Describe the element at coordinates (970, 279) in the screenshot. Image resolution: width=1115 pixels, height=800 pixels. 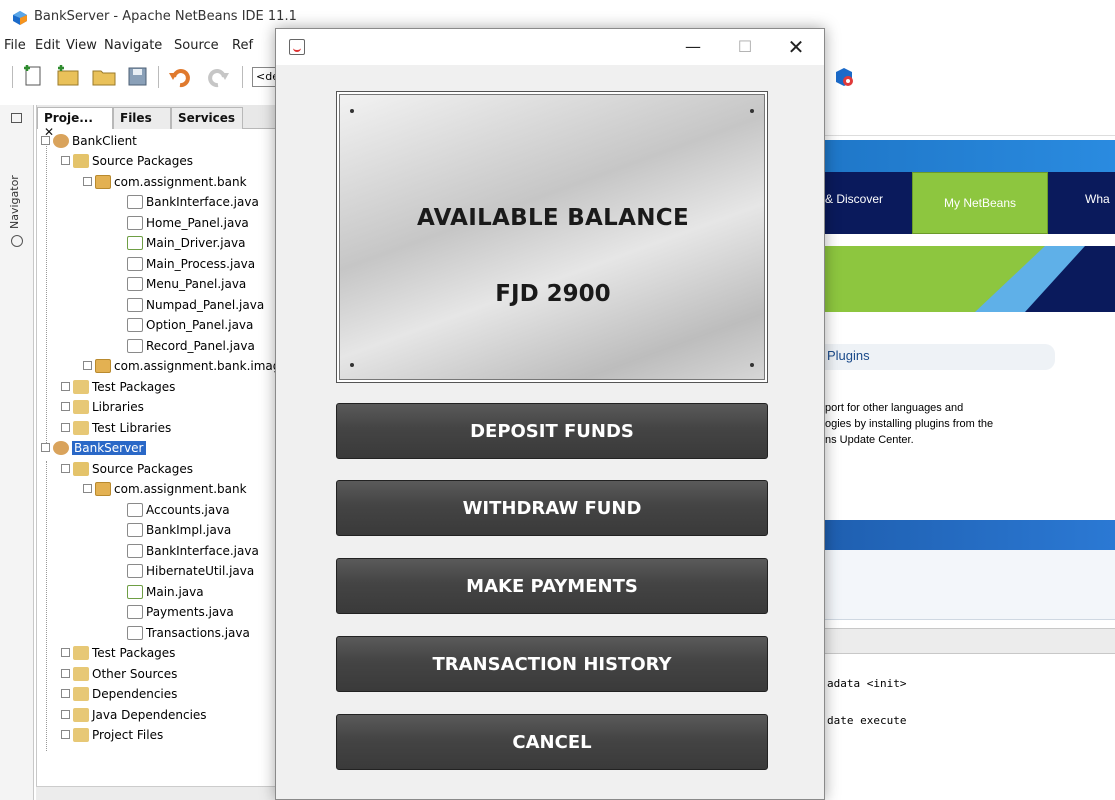
I see `banner-graphic` at that location.